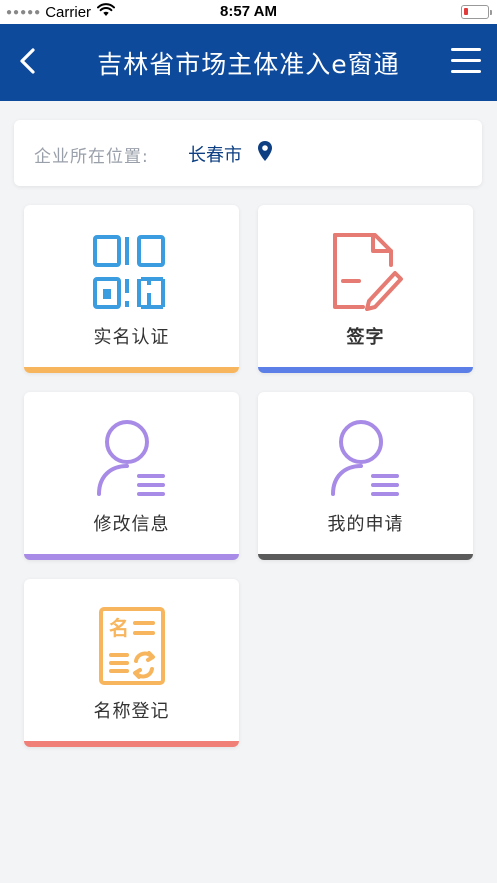 The image size is (497, 883). Describe the element at coordinates (131, 337) in the screenshot. I see `tile-label: 实名认证` at that location.